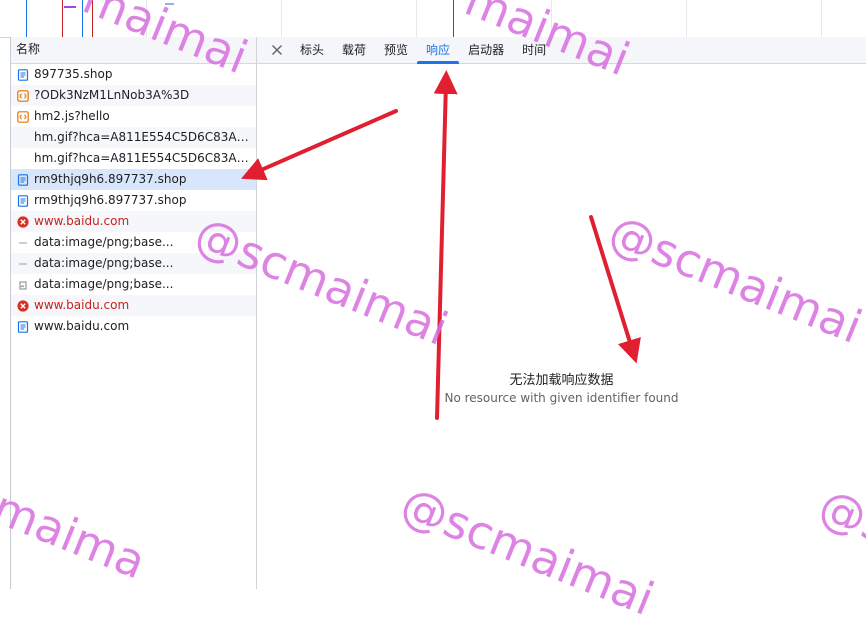 The width and height of the screenshot is (866, 626). Describe the element at coordinates (561, 380) in the screenshot. I see `response-empty-title: 无法加载响应数据` at that location.